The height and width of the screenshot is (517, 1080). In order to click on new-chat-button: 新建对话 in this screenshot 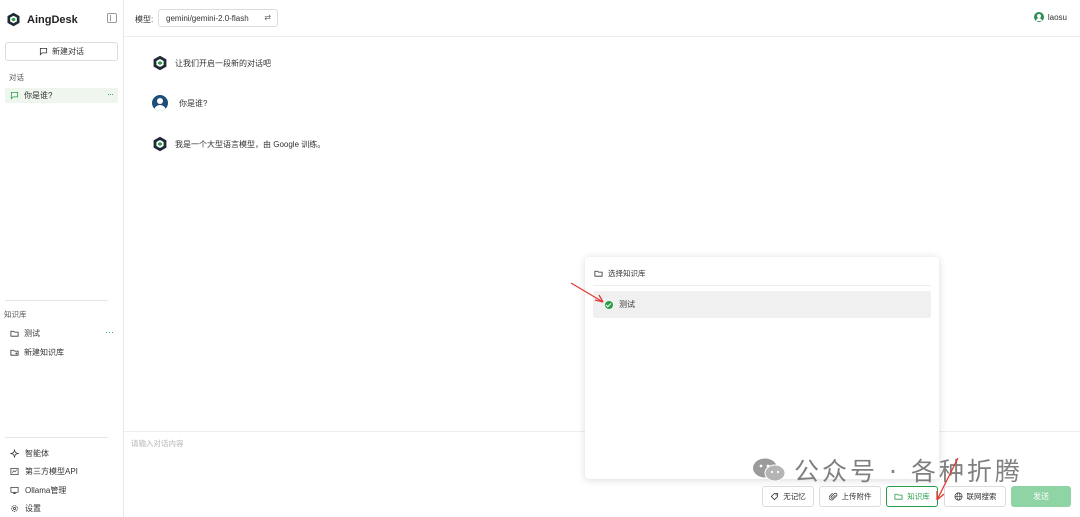, I will do `click(61, 51)`.